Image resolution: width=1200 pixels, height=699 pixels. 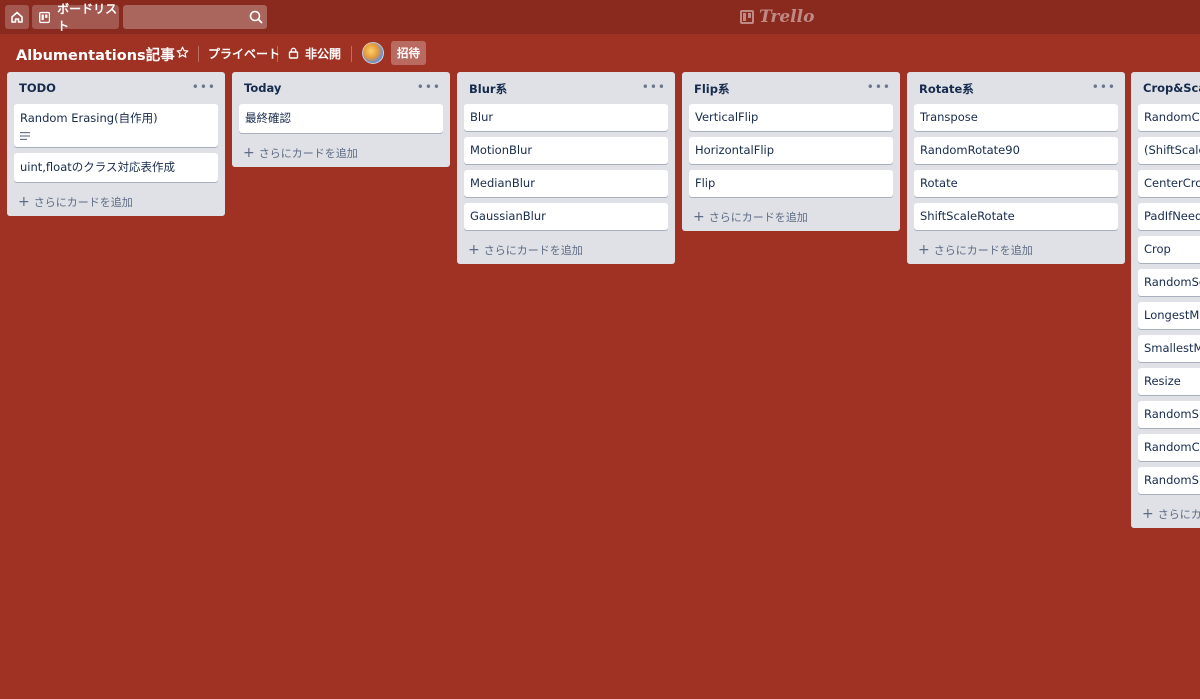 What do you see at coordinates (508, 216) in the screenshot?
I see `card-title: GaussianBlur` at bounding box center [508, 216].